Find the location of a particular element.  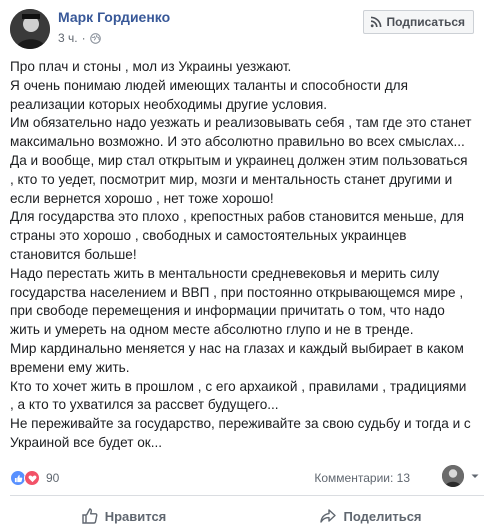

caret-down-icon is located at coordinates (475, 476).